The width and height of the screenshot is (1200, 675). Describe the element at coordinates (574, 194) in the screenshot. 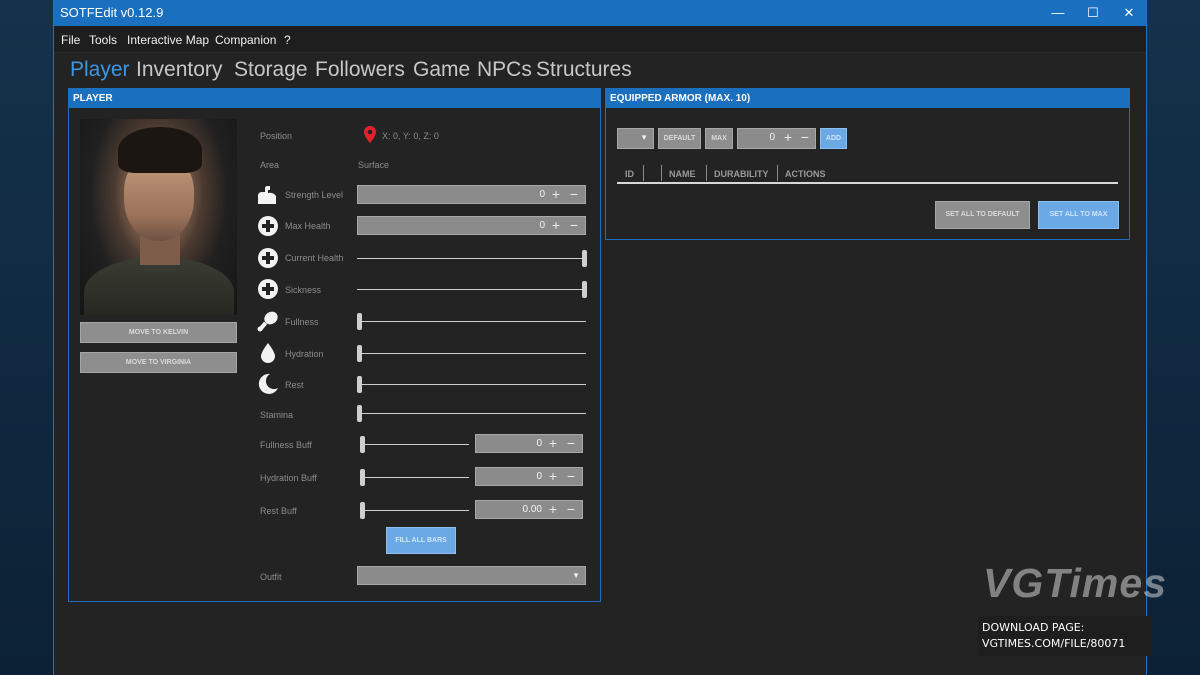

I see `strength-minus-icon: −` at that location.